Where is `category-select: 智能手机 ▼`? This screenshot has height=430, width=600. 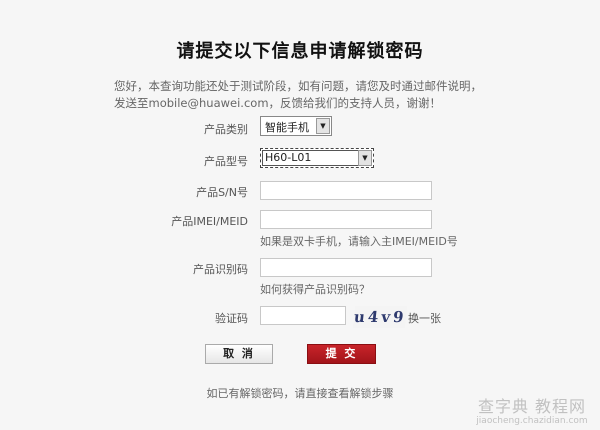 category-select: 智能手机 ▼ is located at coordinates (296, 126).